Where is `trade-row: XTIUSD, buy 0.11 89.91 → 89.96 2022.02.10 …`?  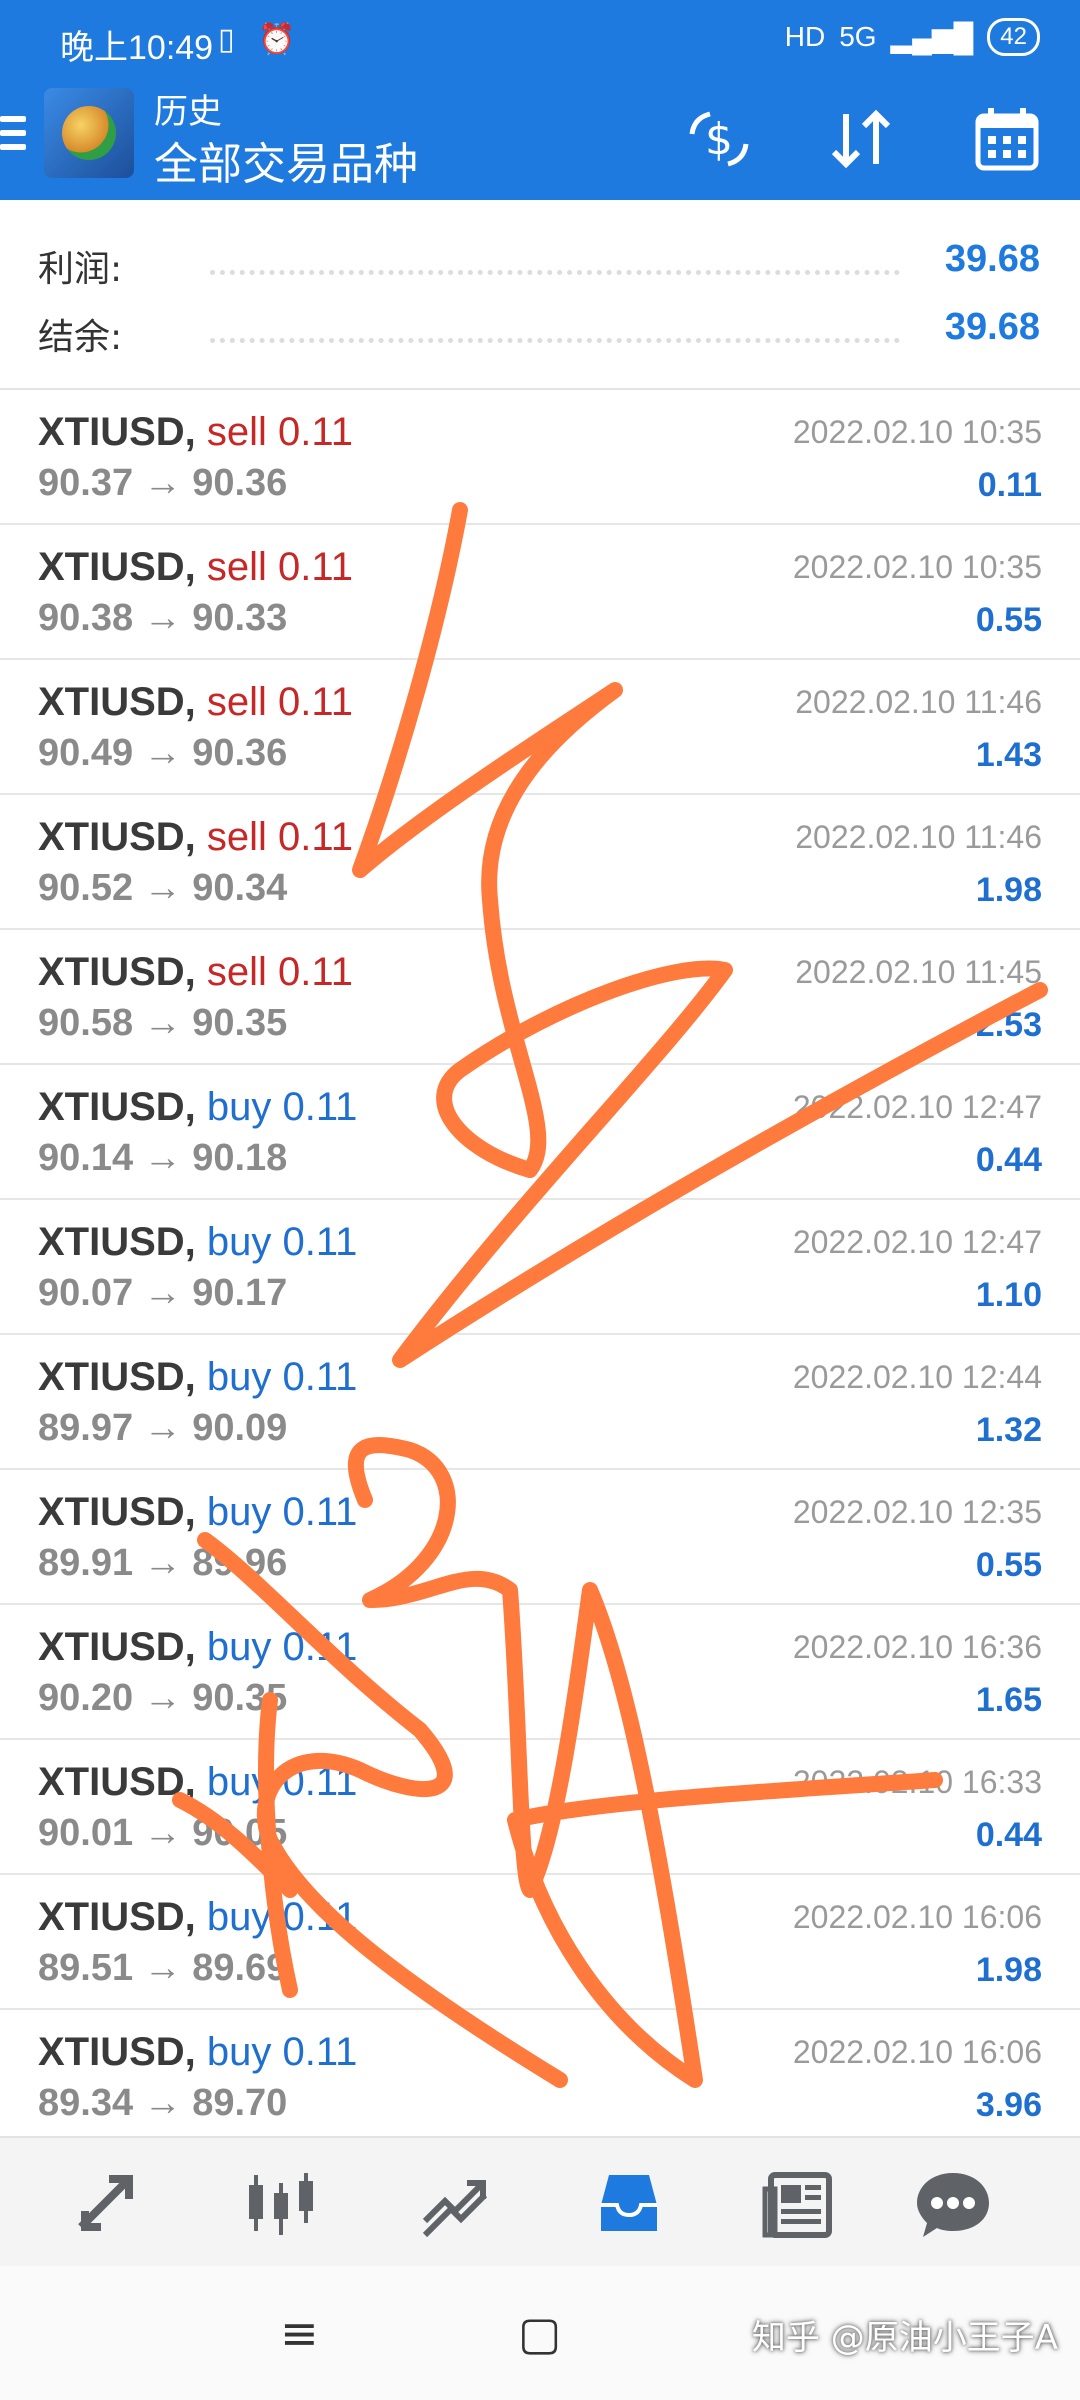
trade-row: XTIUSD, buy 0.11 89.91 → 89.96 2022.02.10 … is located at coordinates (540, 1537).